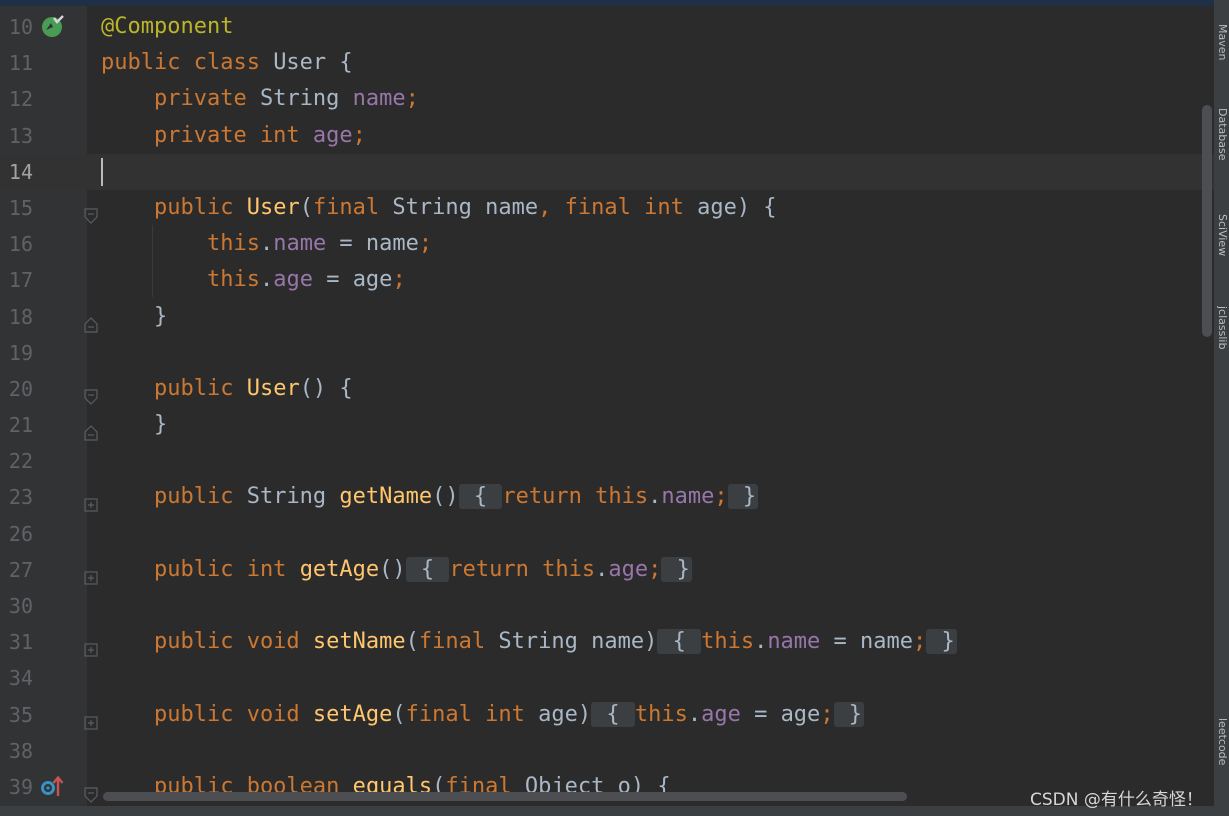  What do you see at coordinates (102, 171) in the screenshot?
I see `text-caret` at bounding box center [102, 171].